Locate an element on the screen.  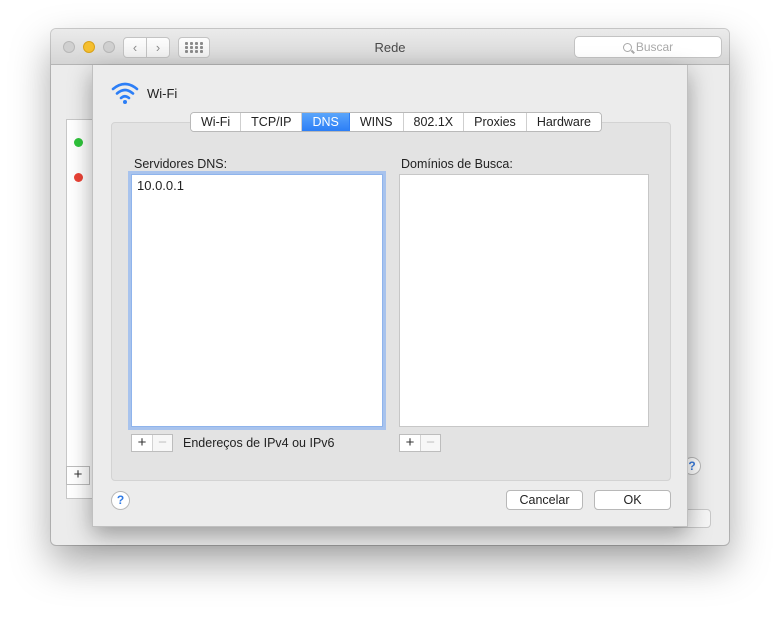
dns-servers-label: Servidores DNS: is located at coordinates (181, 164).